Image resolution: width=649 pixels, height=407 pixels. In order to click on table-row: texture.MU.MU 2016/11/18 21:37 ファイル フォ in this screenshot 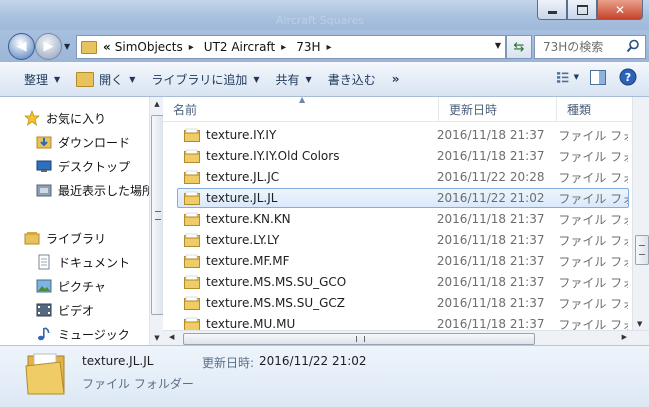, I will do `click(403, 322)`.